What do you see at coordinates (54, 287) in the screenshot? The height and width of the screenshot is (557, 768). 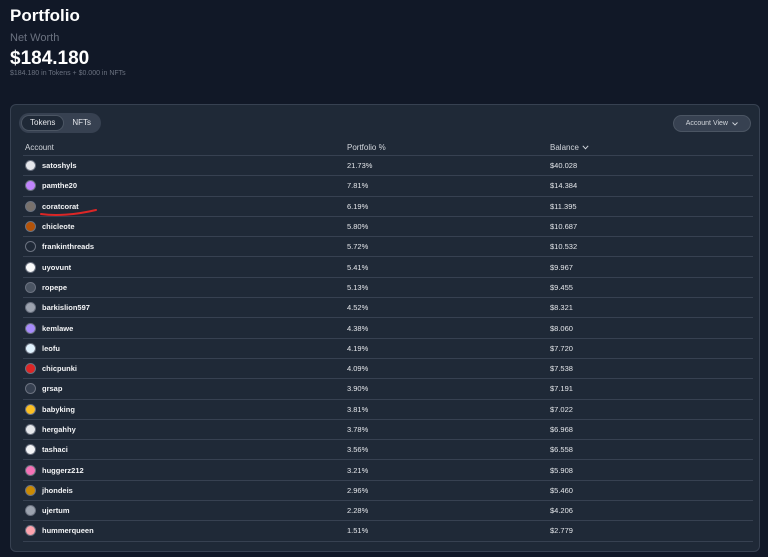 I see `account-name: ropepe` at bounding box center [54, 287].